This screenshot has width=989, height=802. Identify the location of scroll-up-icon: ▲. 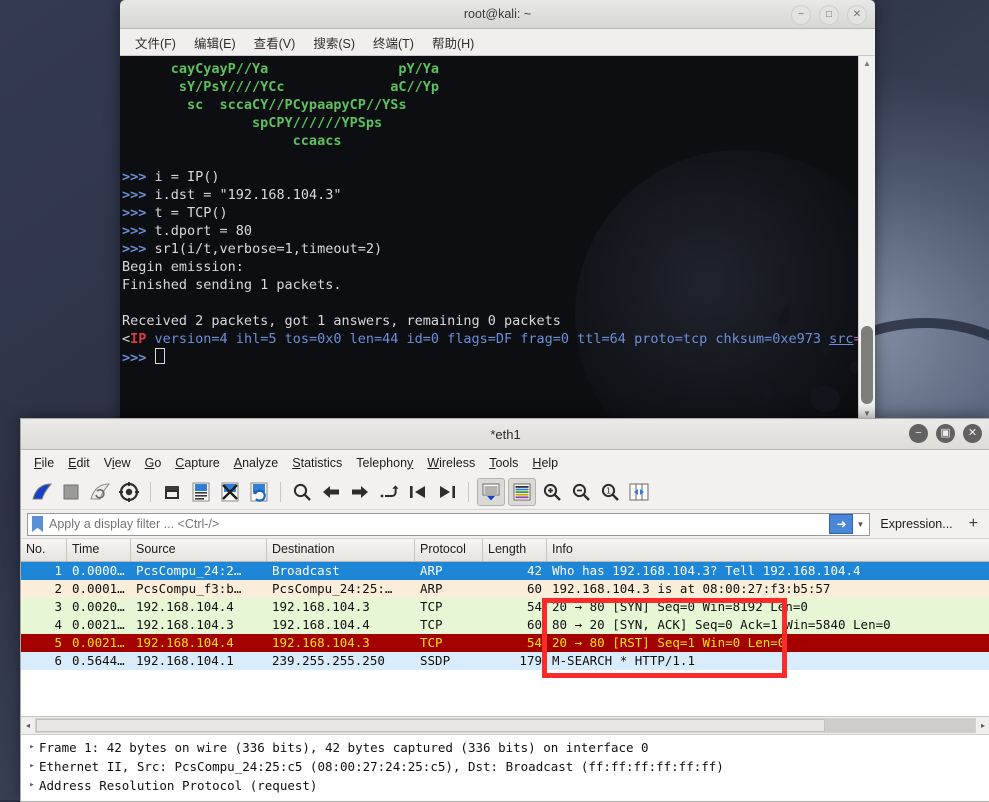
(867, 63).